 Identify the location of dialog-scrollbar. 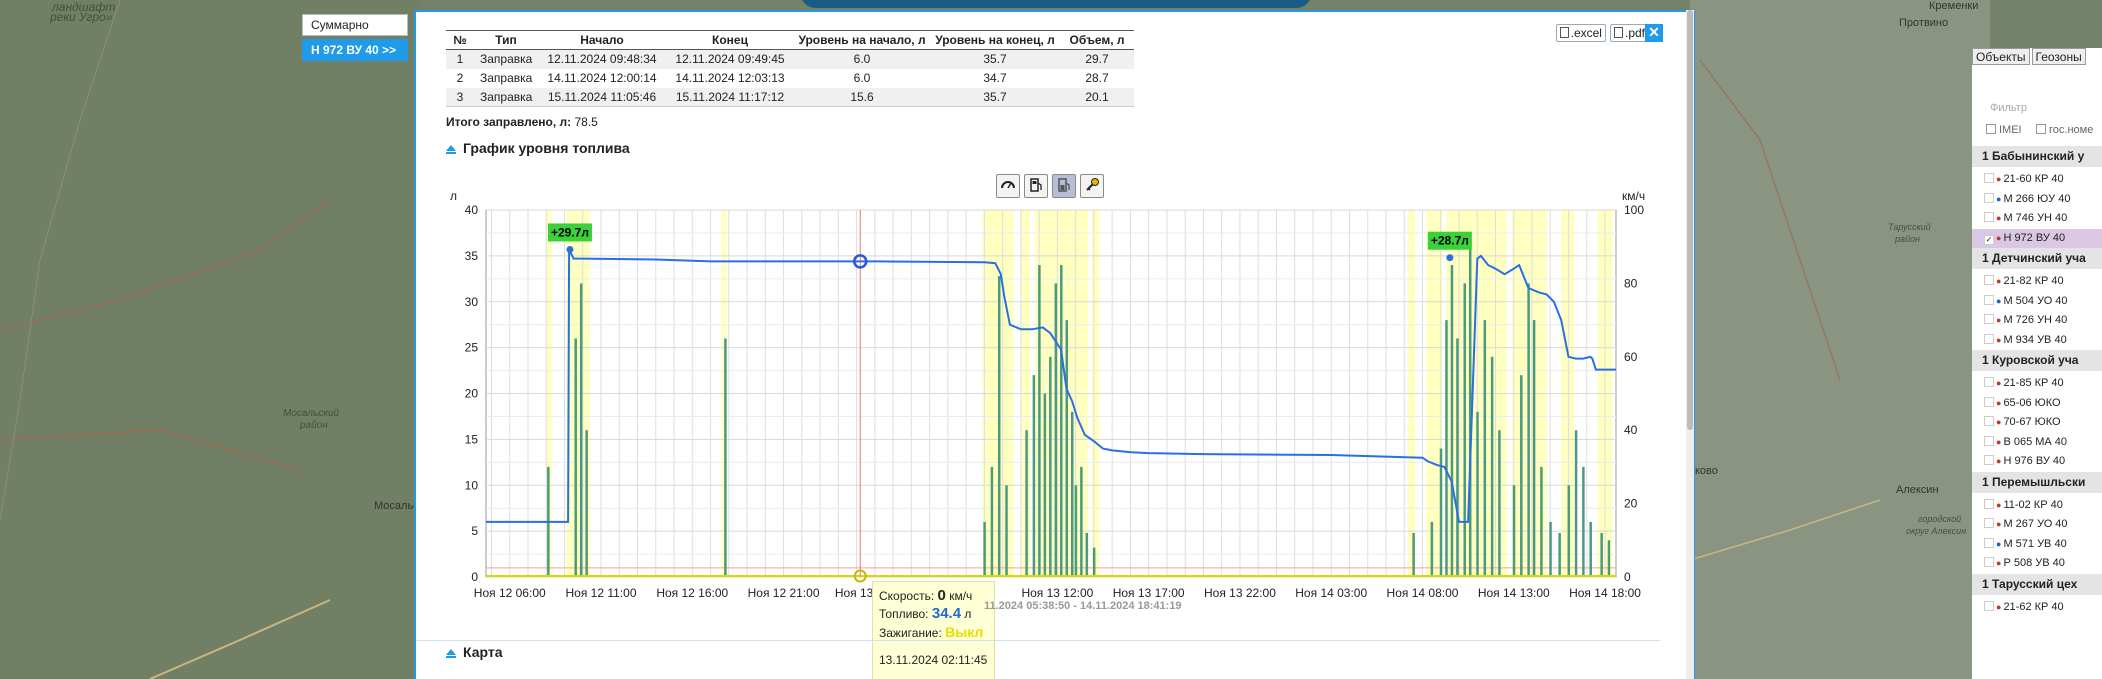
(1690, 344).